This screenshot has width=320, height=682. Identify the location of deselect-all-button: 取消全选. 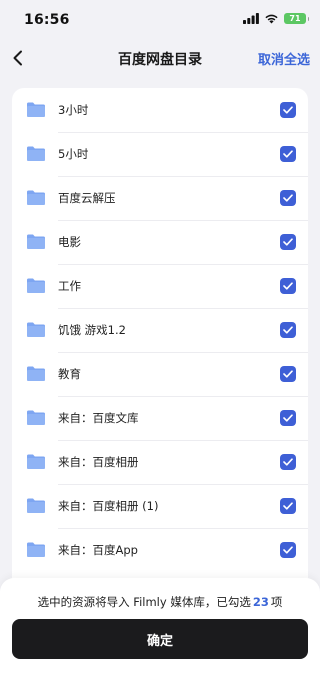
(284, 58).